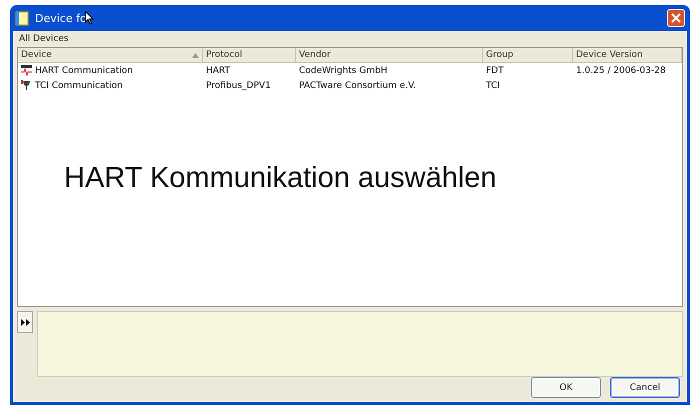 The image size is (697, 413). Describe the element at coordinates (249, 55) in the screenshot. I see `column-header: Protocol` at that location.